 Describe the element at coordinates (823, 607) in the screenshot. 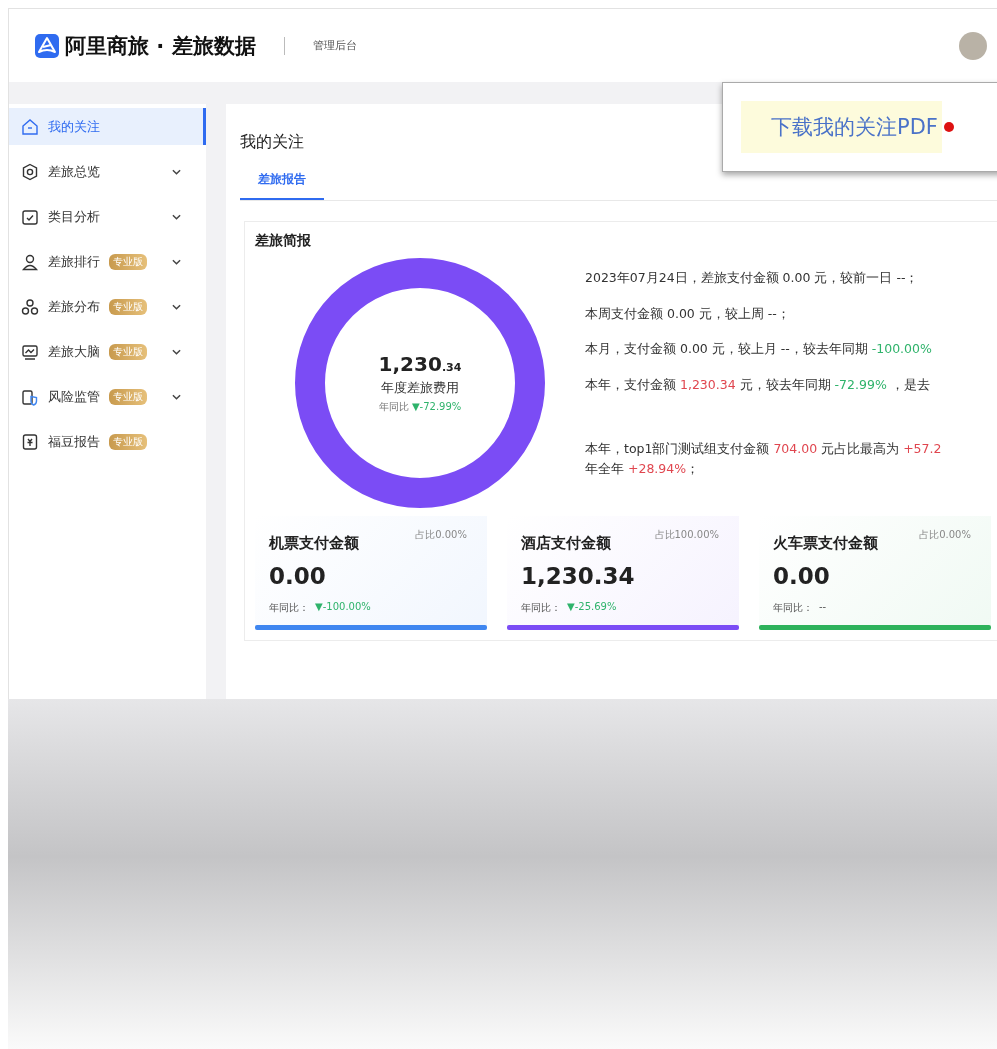

I see `yoy-value: --` at that location.